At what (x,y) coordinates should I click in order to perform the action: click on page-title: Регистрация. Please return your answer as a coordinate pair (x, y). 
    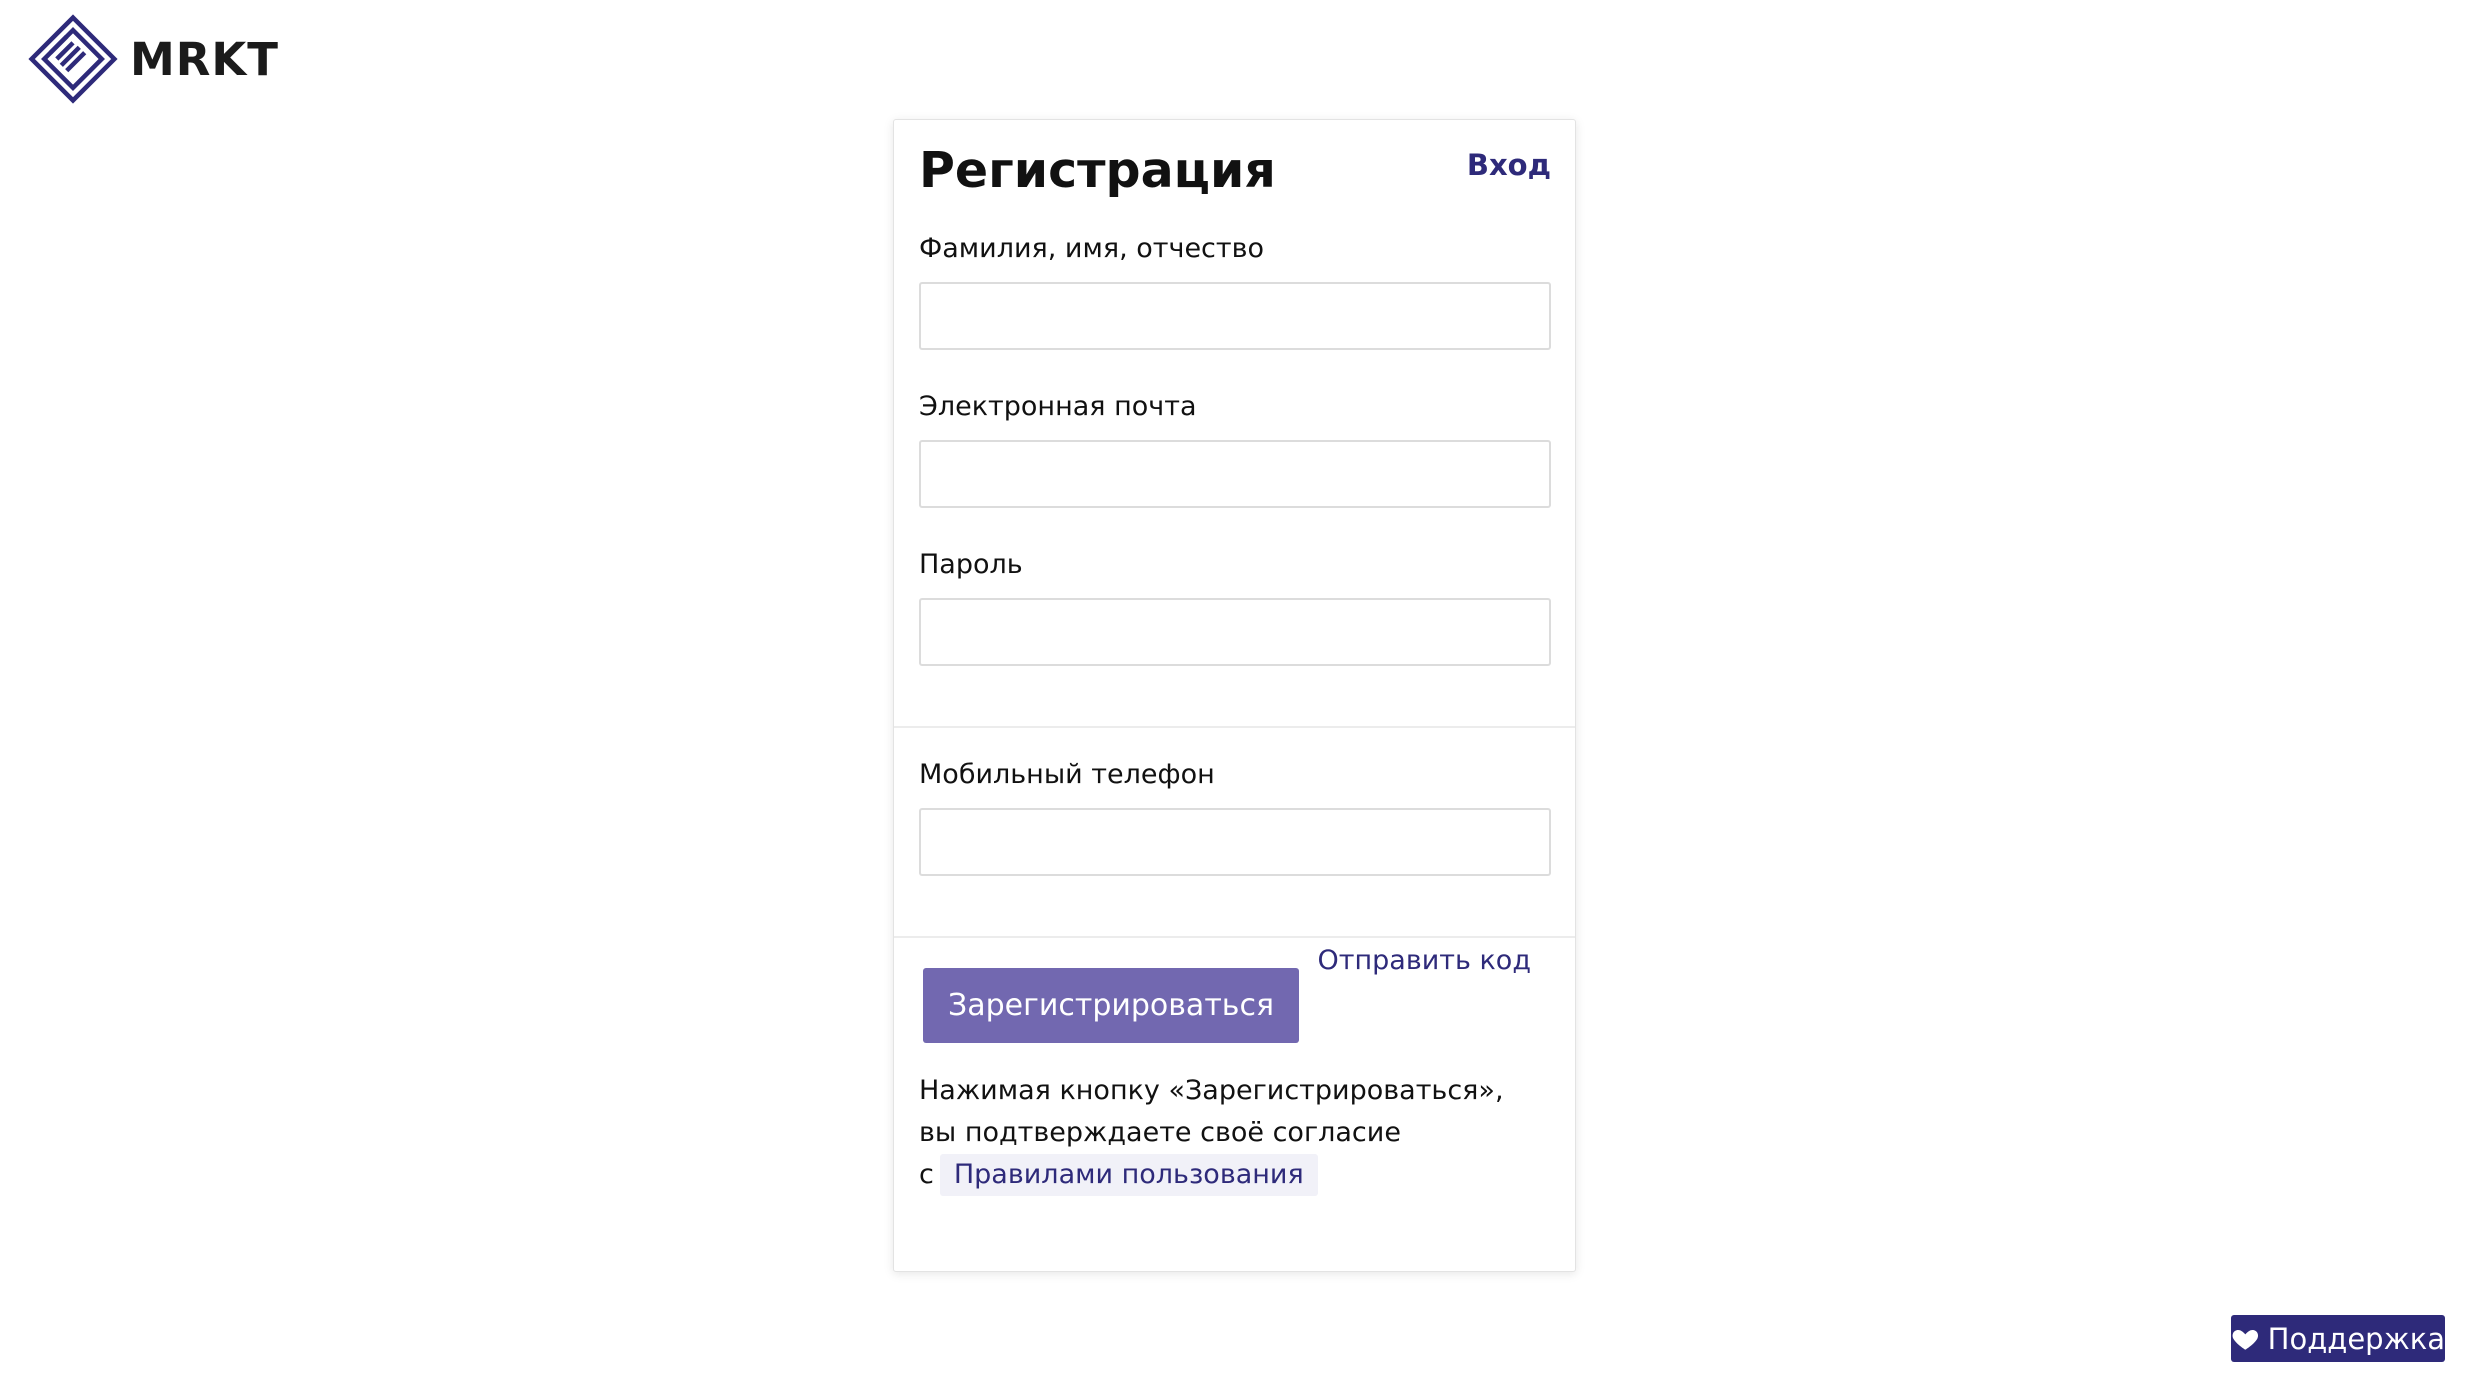
    Looking at the image, I should click on (1097, 170).